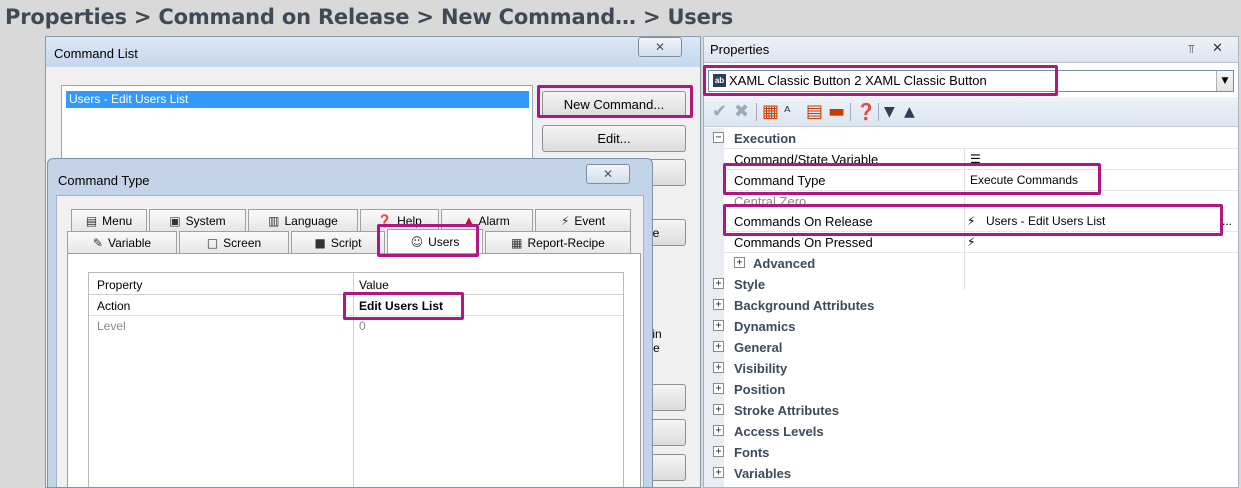 The height and width of the screenshot is (488, 1241). I want to click on list-item: Users - Edit Users List, so click(297, 99).